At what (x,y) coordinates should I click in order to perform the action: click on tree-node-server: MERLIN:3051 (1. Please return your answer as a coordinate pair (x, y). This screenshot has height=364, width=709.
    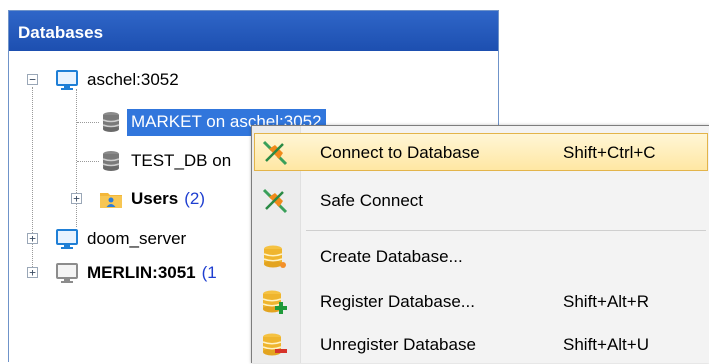
    Looking at the image, I should click on (136, 273).